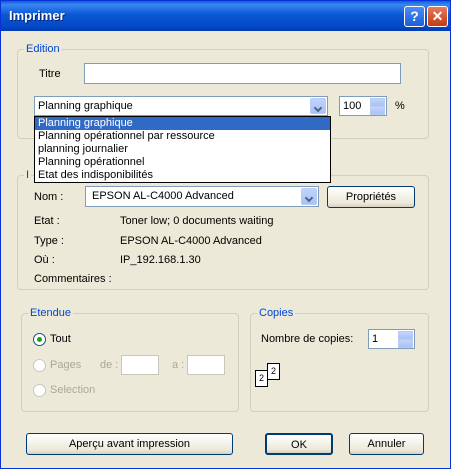 The image size is (453, 471). Describe the element at coordinates (39, 390) in the screenshot. I see `selection-radio` at that location.